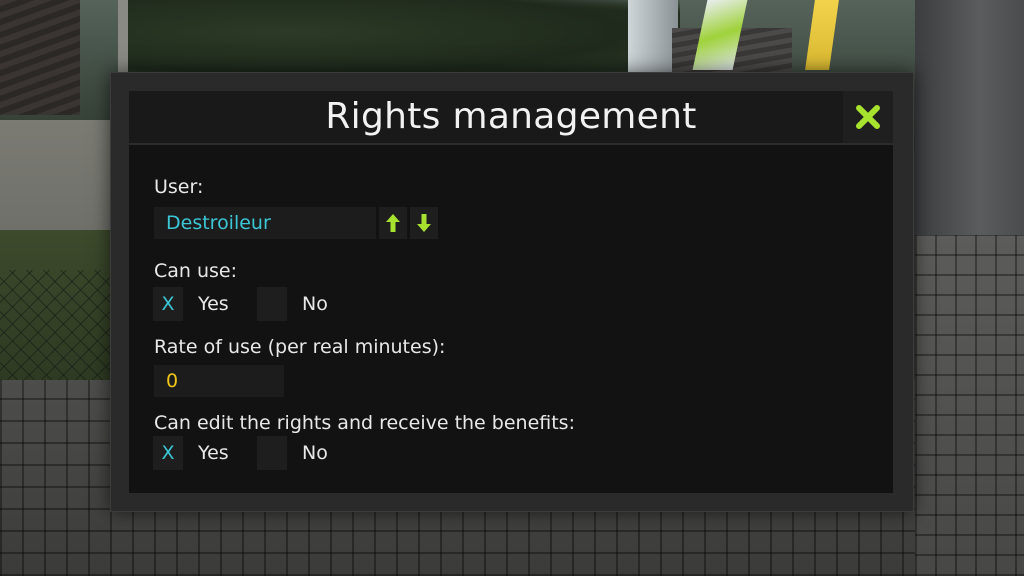 The height and width of the screenshot is (576, 1024). Describe the element at coordinates (213, 304) in the screenshot. I see `can-use-yes-label: Yes` at that location.